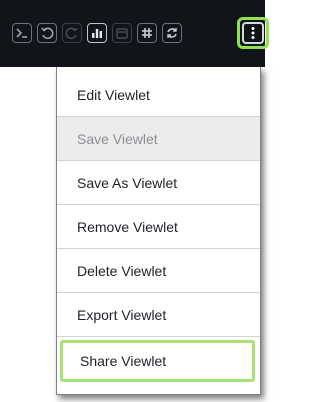  I want to click on menu-item-remove-viewlet: Remove Viewlet, so click(158, 227).